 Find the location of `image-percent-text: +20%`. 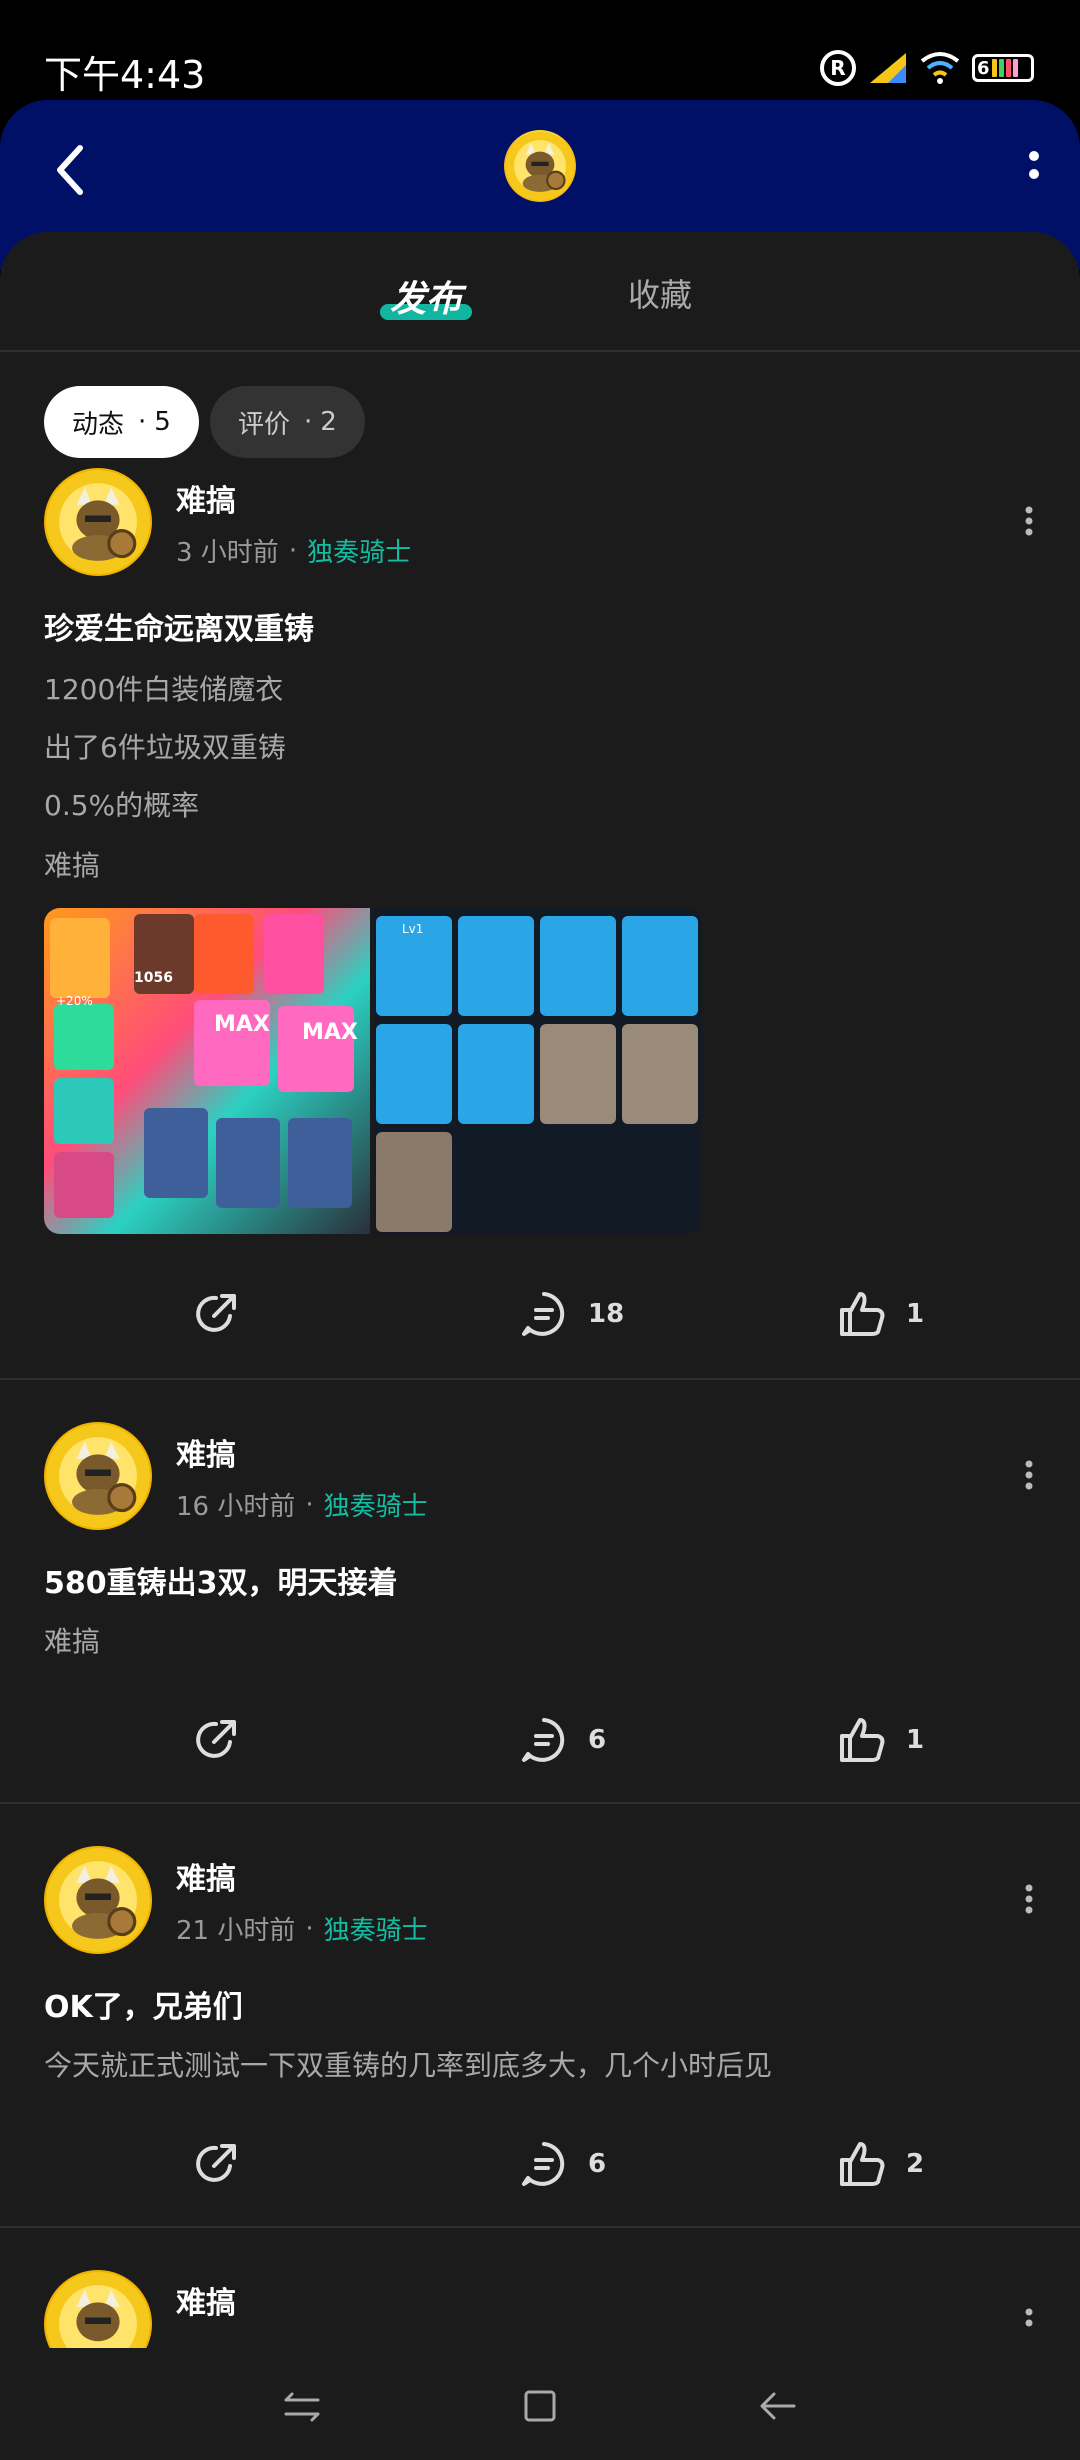

image-percent-text: +20% is located at coordinates (74, 1001).